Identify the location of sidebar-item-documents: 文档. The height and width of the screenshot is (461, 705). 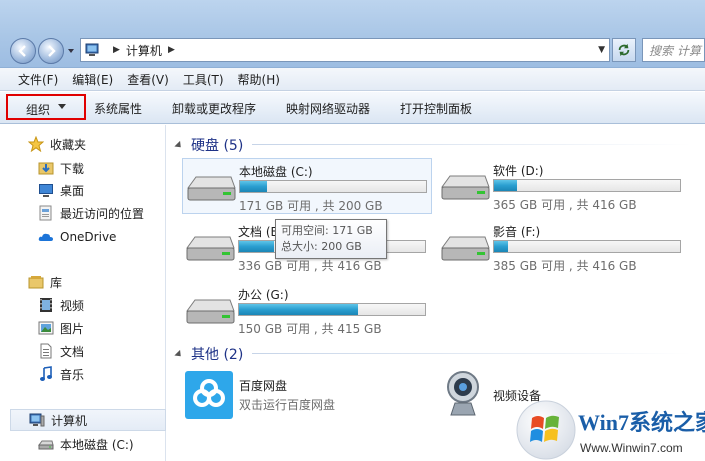
(83, 351).